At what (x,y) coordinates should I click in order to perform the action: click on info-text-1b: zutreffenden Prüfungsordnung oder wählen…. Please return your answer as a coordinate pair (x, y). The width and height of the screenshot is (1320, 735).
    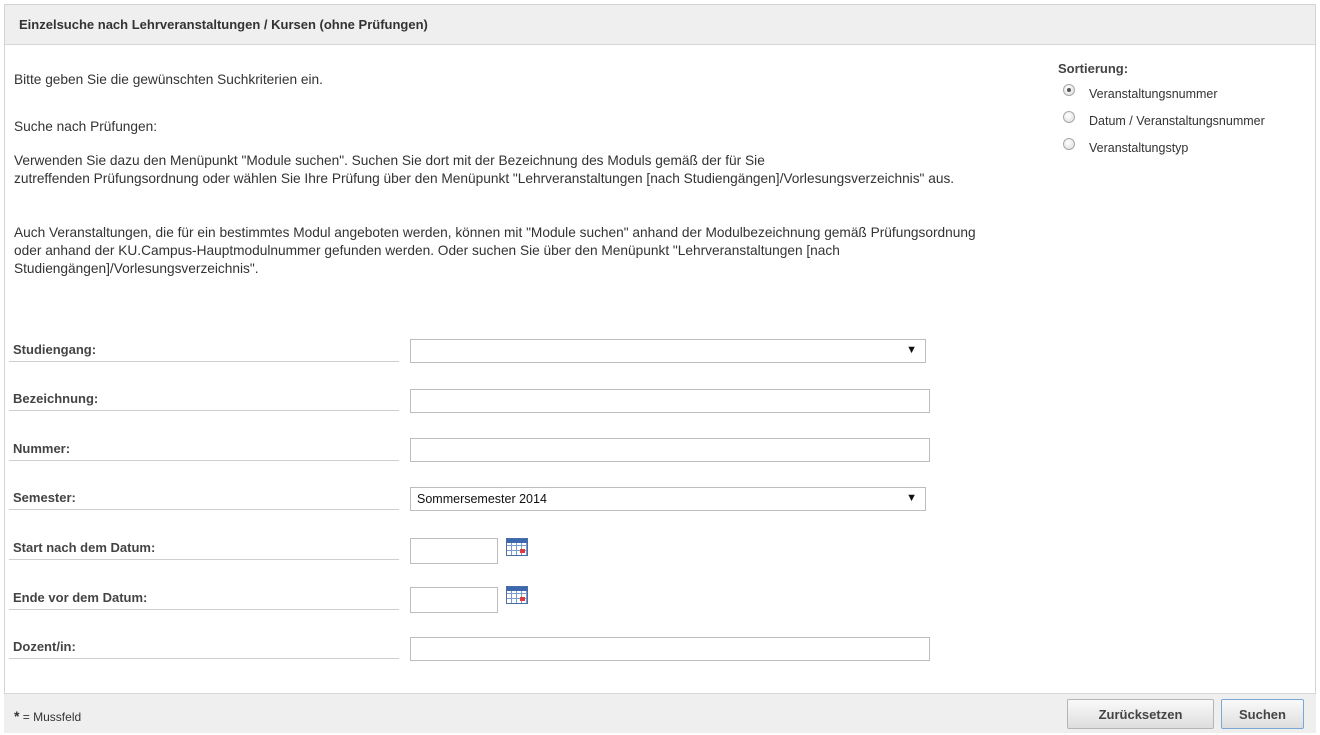
    Looking at the image, I should click on (484, 178).